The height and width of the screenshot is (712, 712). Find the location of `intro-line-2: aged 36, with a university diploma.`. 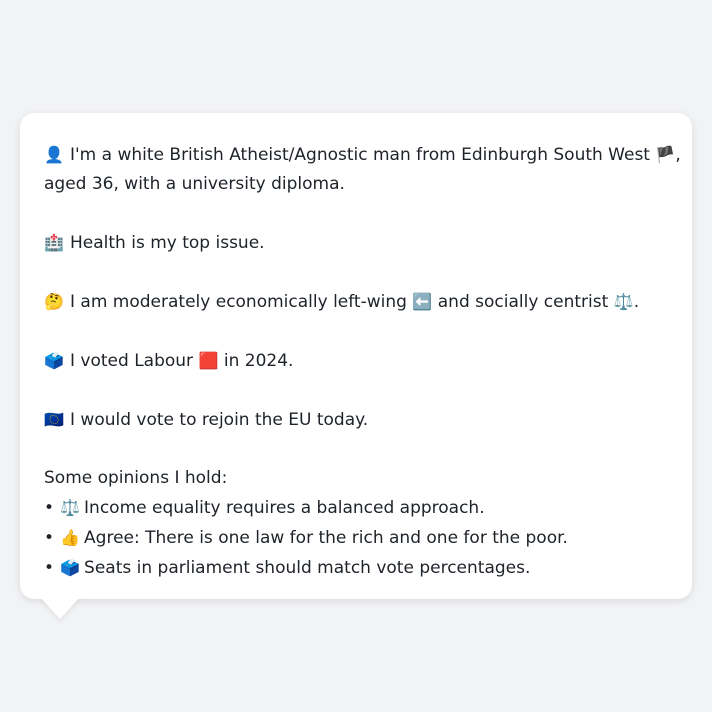

intro-line-2: aged 36, with a university diploma. is located at coordinates (194, 184).